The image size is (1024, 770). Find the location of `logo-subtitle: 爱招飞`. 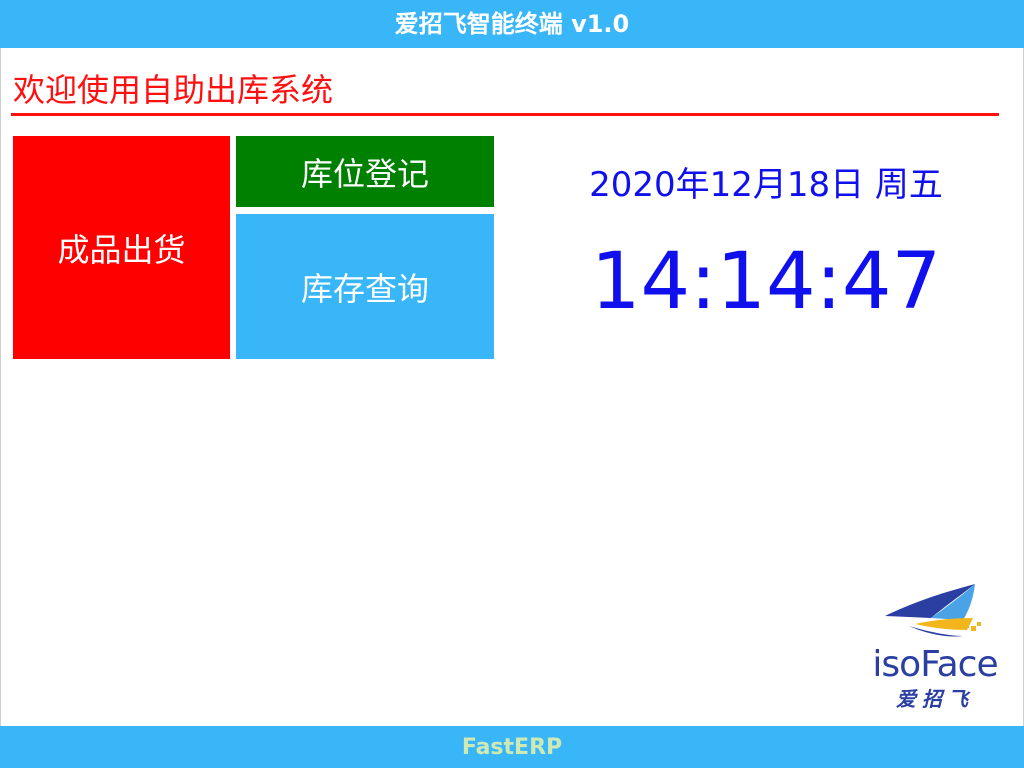

logo-subtitle: 爱招飞 is located at coordinates (935, 699).